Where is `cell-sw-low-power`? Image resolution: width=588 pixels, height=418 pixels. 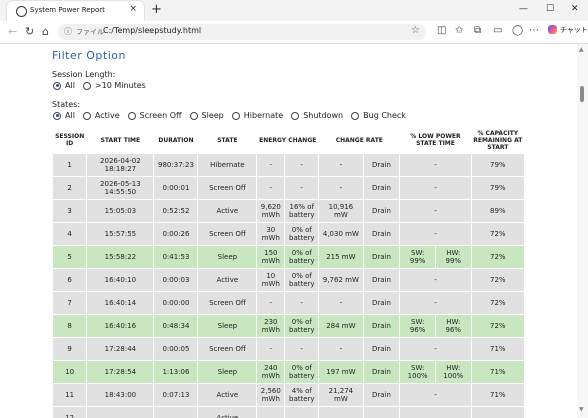 cell-sw-low-power is located at coordinates (435, 412).